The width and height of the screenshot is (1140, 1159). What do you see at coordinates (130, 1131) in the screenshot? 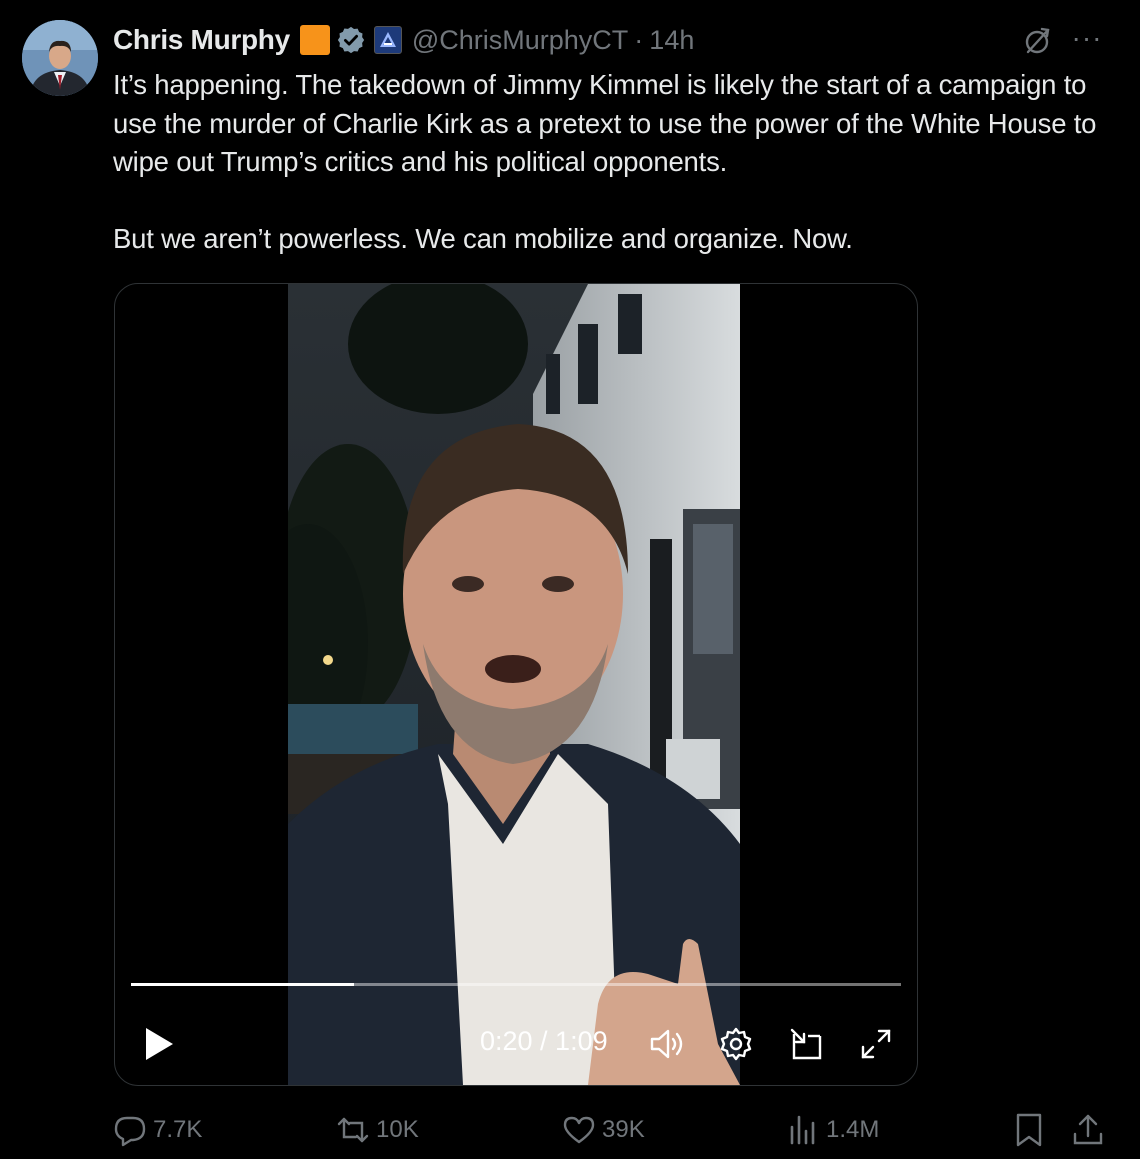
I see `reply-icon` at bounding box center [130, 1131].